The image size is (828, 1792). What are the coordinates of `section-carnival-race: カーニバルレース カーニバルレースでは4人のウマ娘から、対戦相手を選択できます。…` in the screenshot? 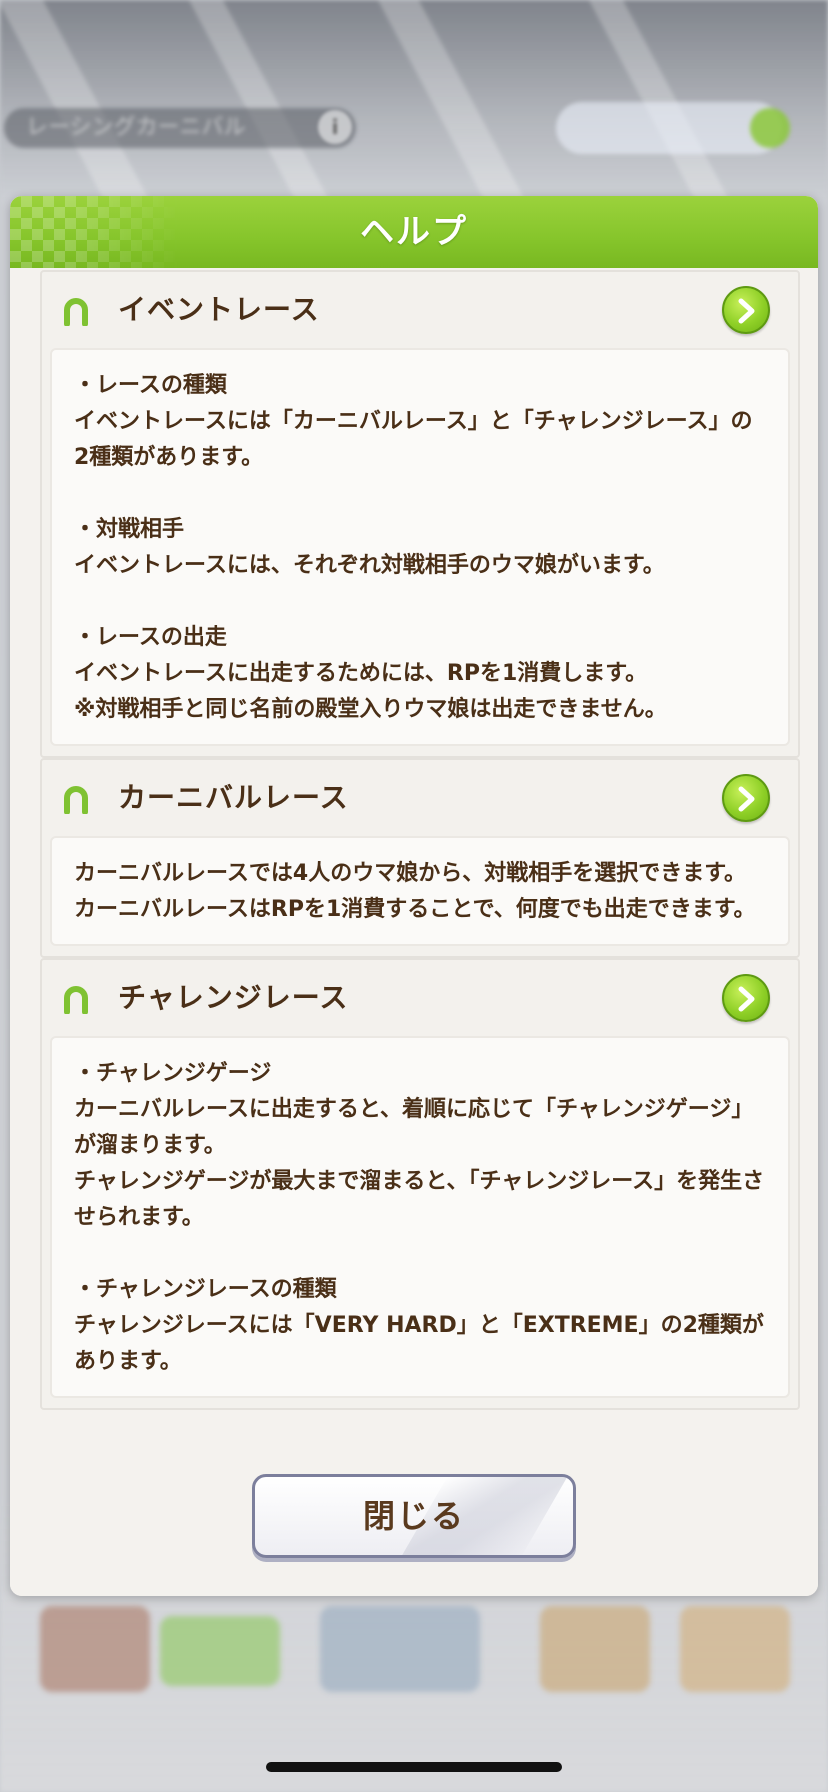 It's located at (420, 858).